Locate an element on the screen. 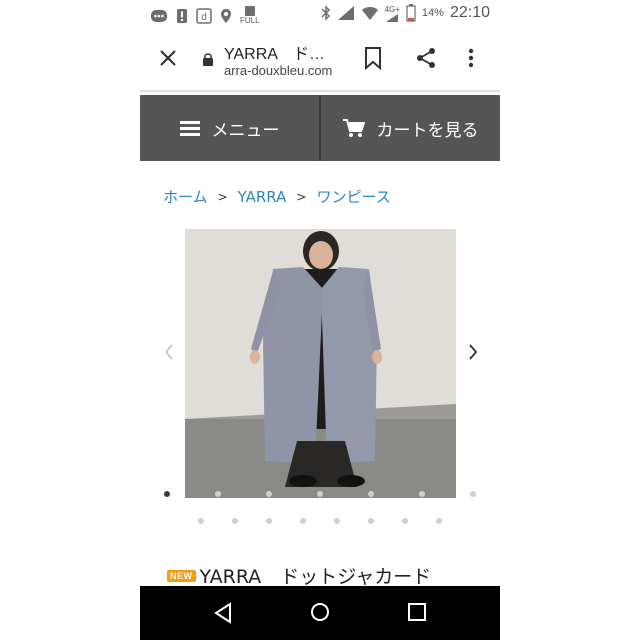  docomo-icon: d is located at coordinates (204, 15).